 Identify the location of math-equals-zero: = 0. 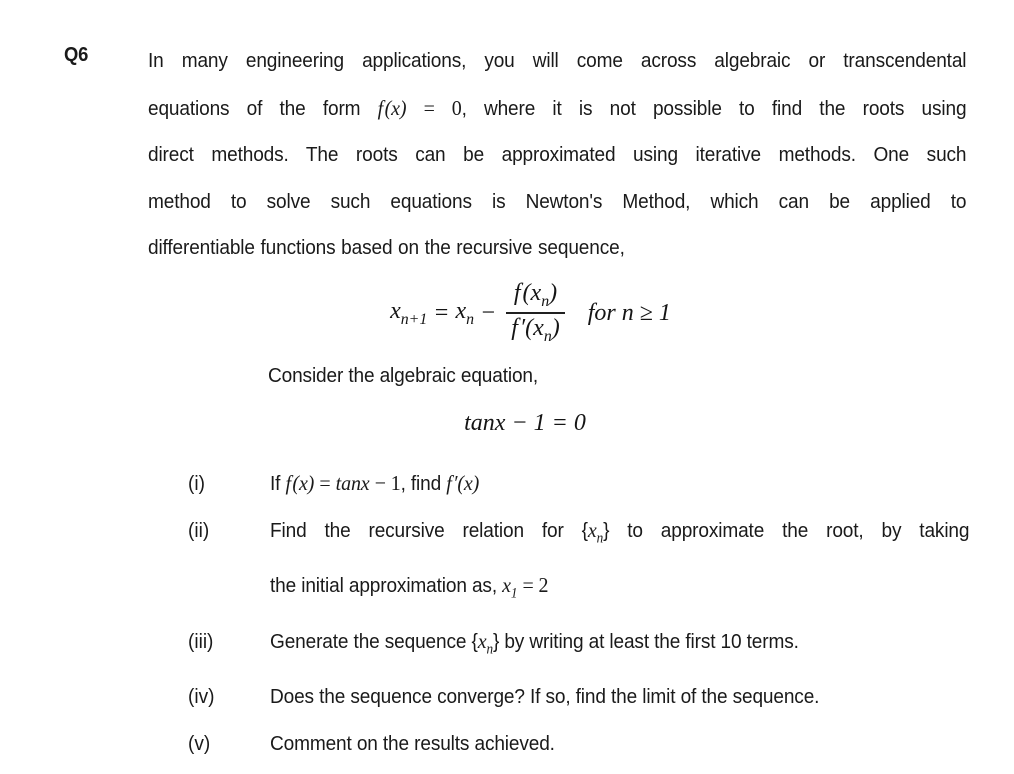
(442, 107).